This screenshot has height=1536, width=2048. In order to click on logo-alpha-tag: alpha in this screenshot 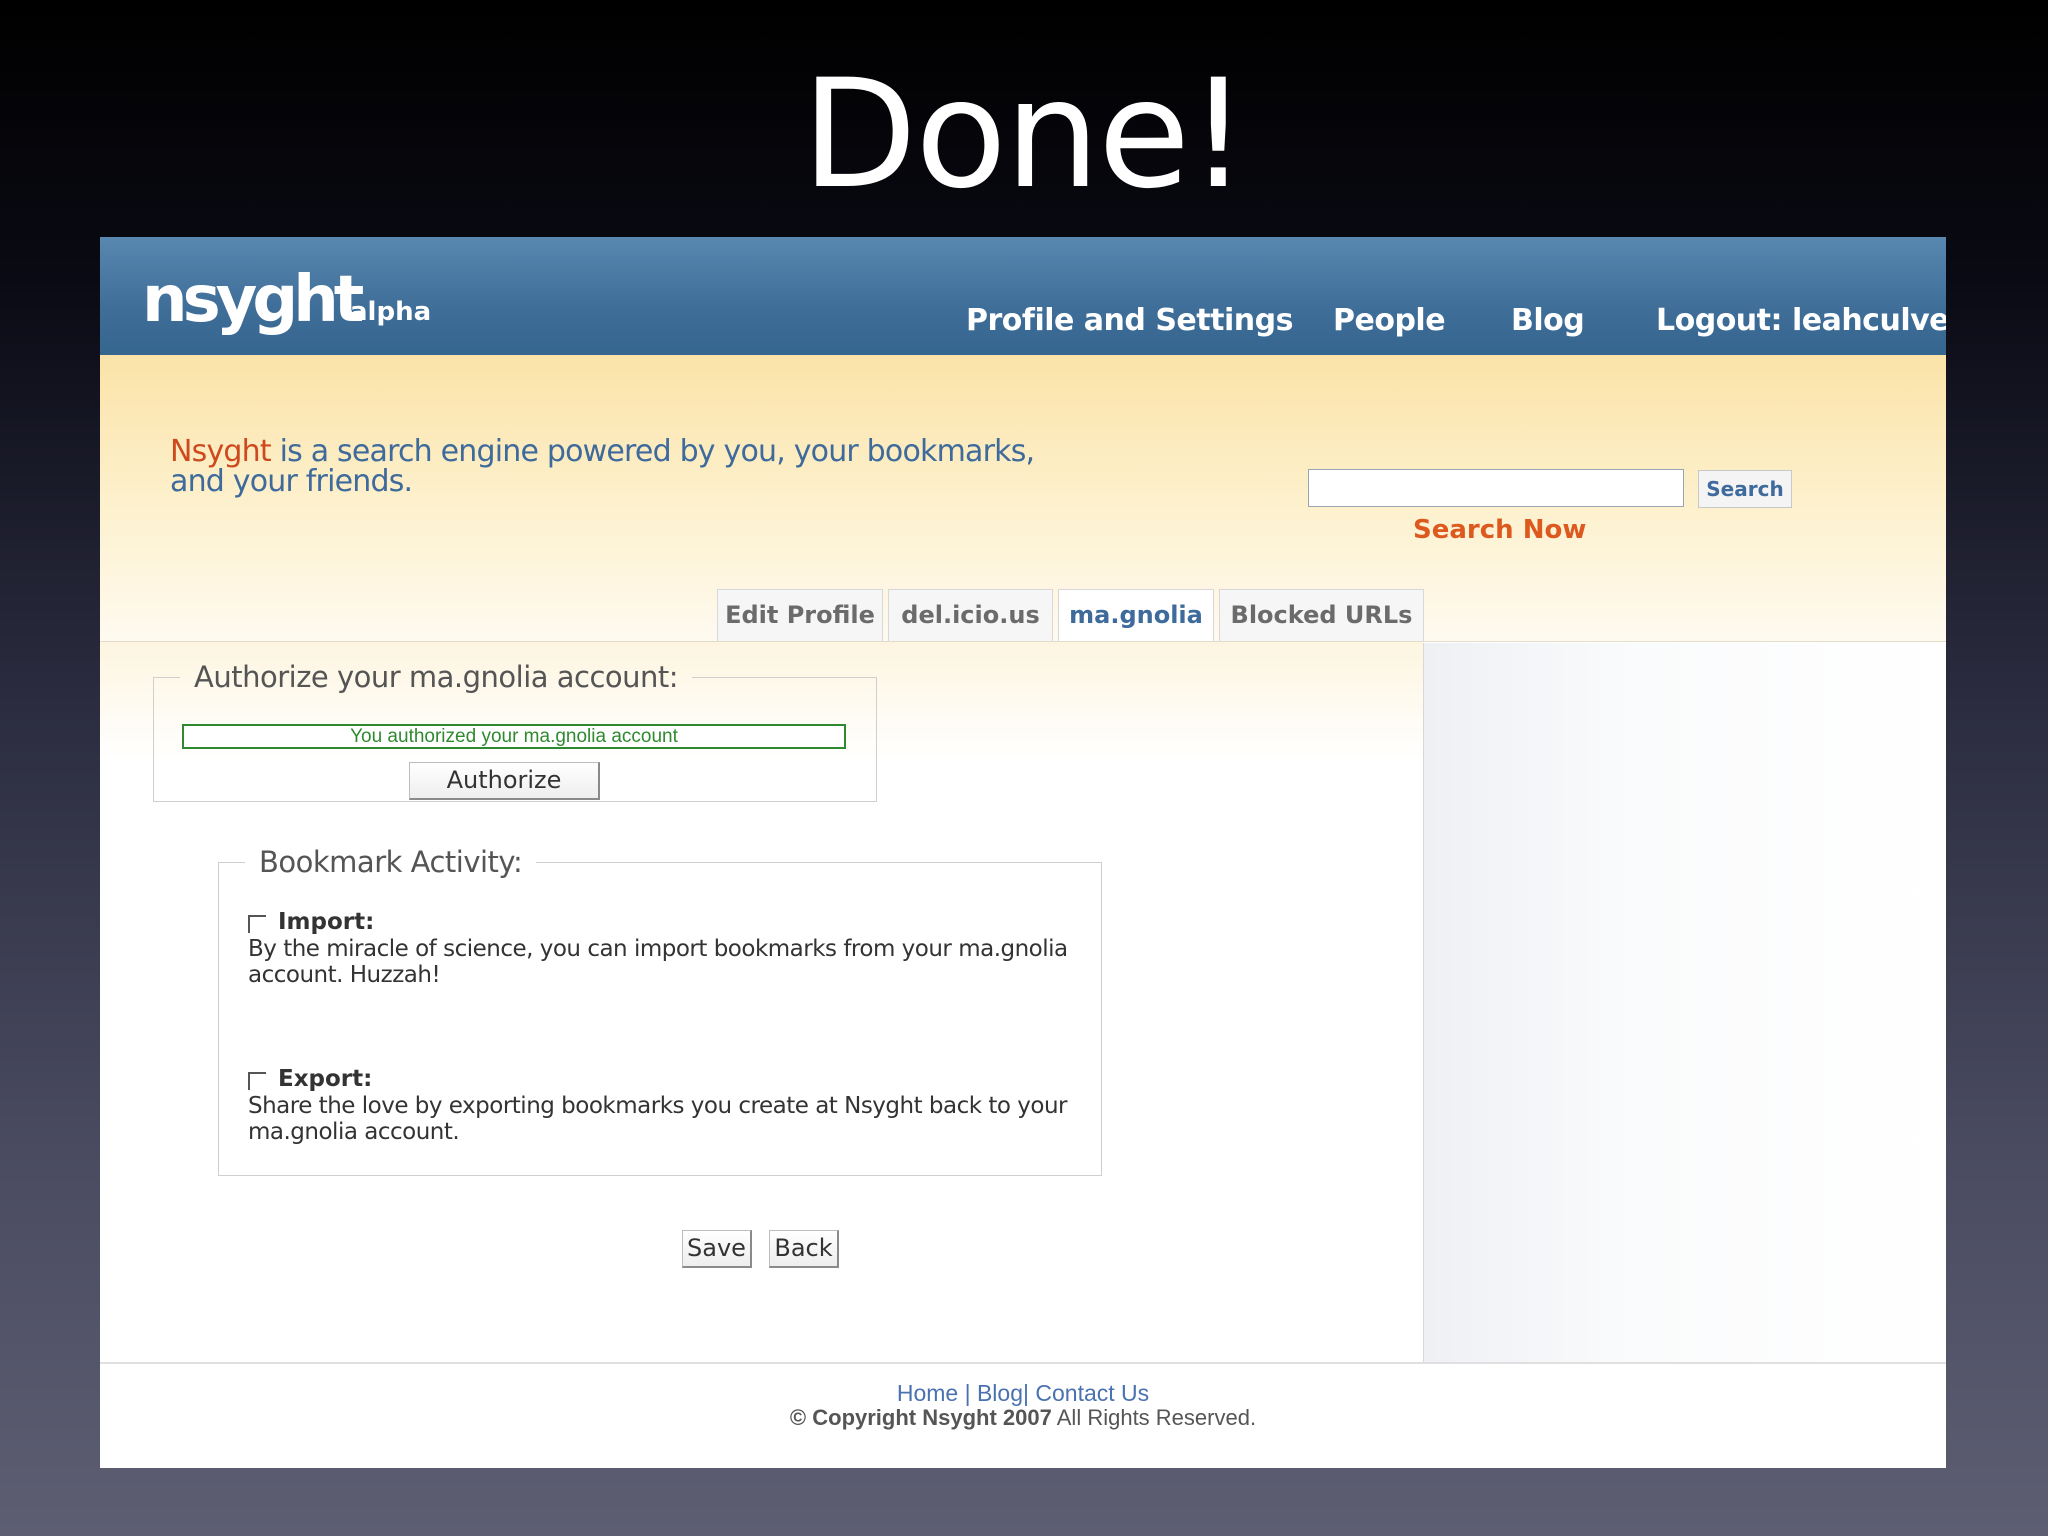, I will do `click(391, 312)`.